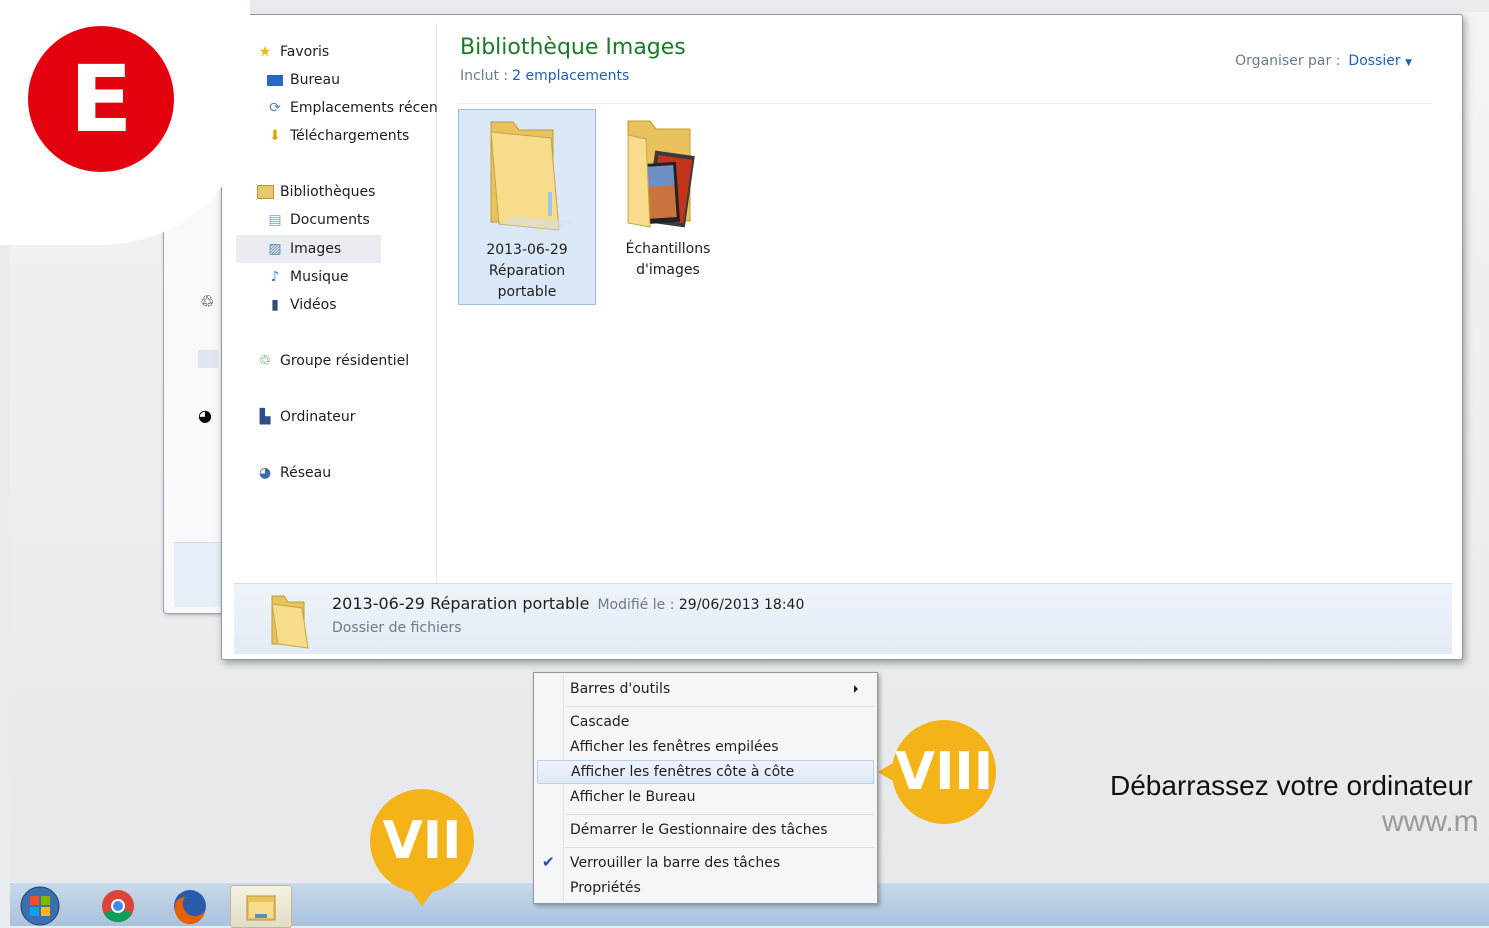 Image resolution: width=1489 pixels, height=928 pixels. I want to click on desktop-icon, so click(275, 80).